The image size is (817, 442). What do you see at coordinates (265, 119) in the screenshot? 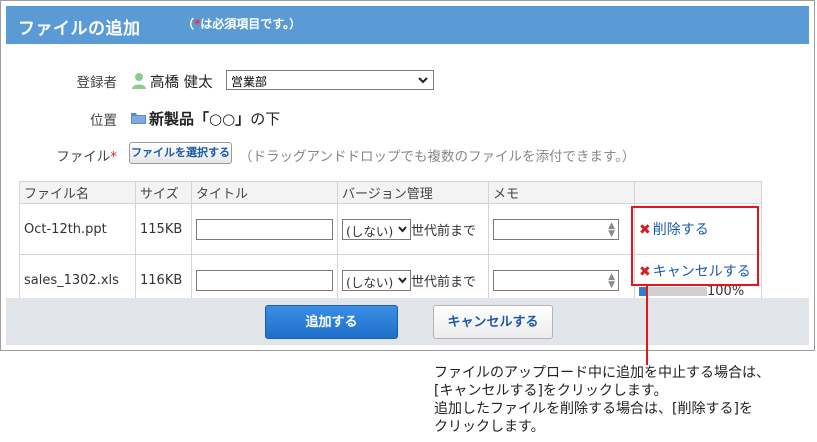
I see `location-suffix: の下` at bounding box center [265, 119].